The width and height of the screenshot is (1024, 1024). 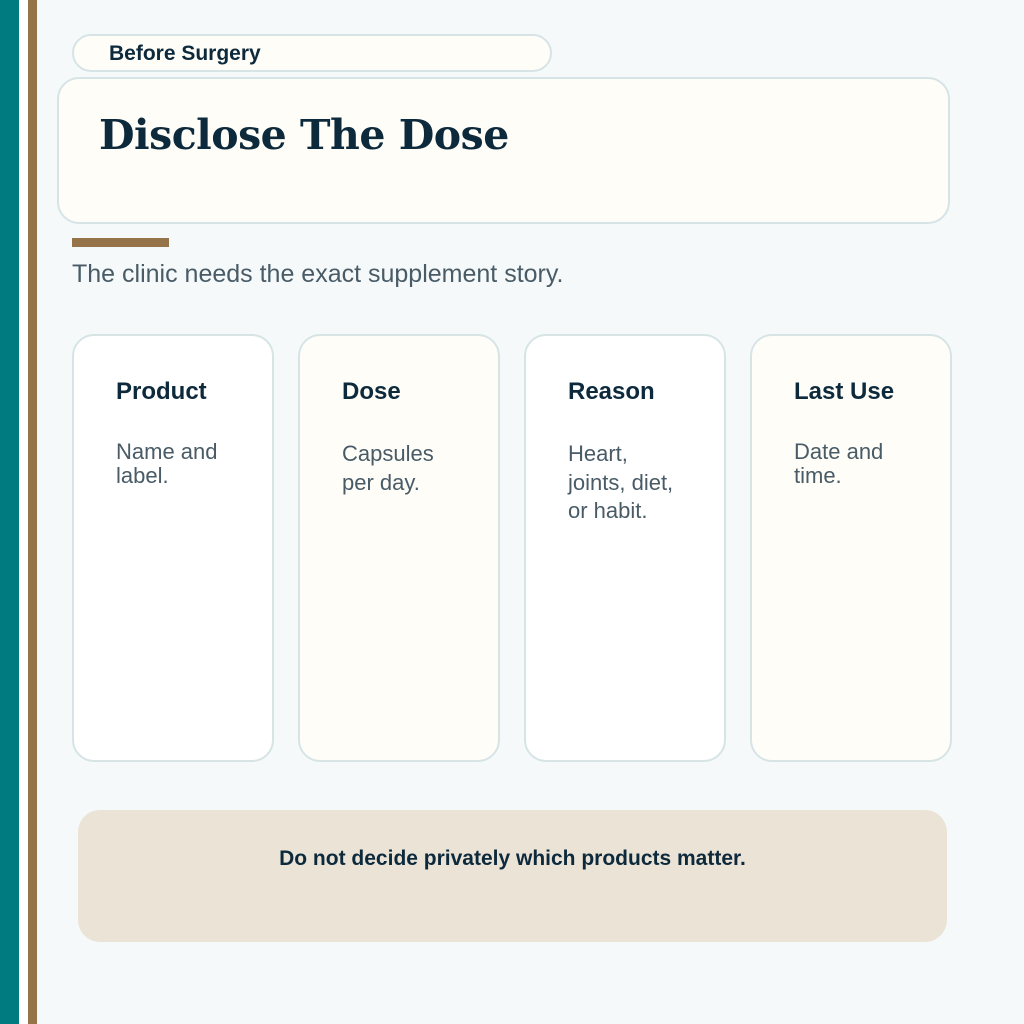 I want to click on accent-bar, so click(x=120, y=242).